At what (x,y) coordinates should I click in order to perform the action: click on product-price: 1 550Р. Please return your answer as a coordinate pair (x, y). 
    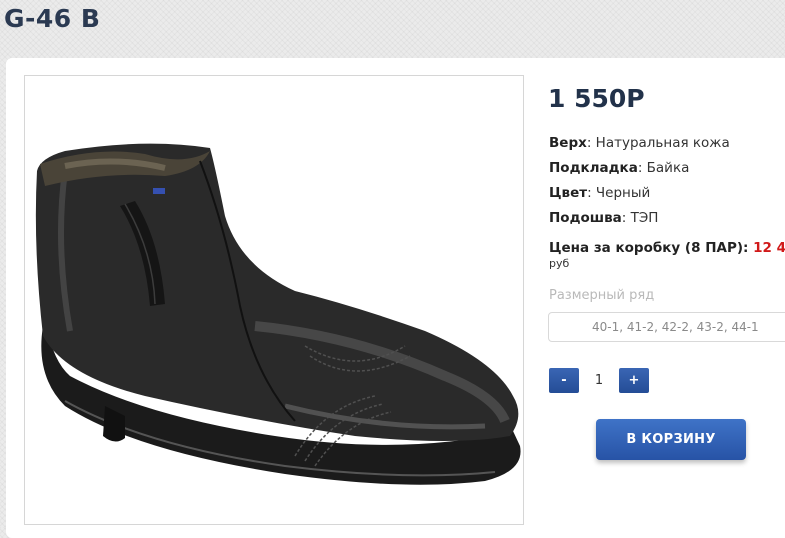
    Looking at the image, I should click on (596, 98).